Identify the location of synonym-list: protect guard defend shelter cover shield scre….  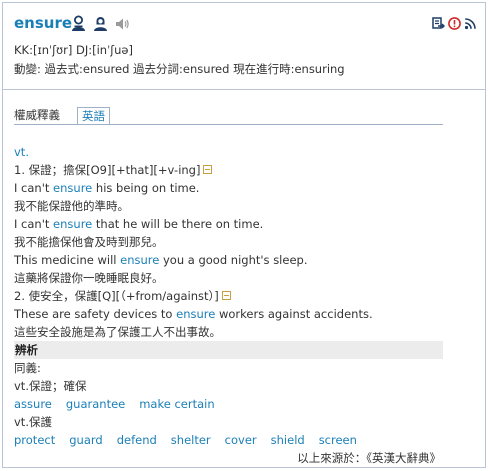
(228, 440).